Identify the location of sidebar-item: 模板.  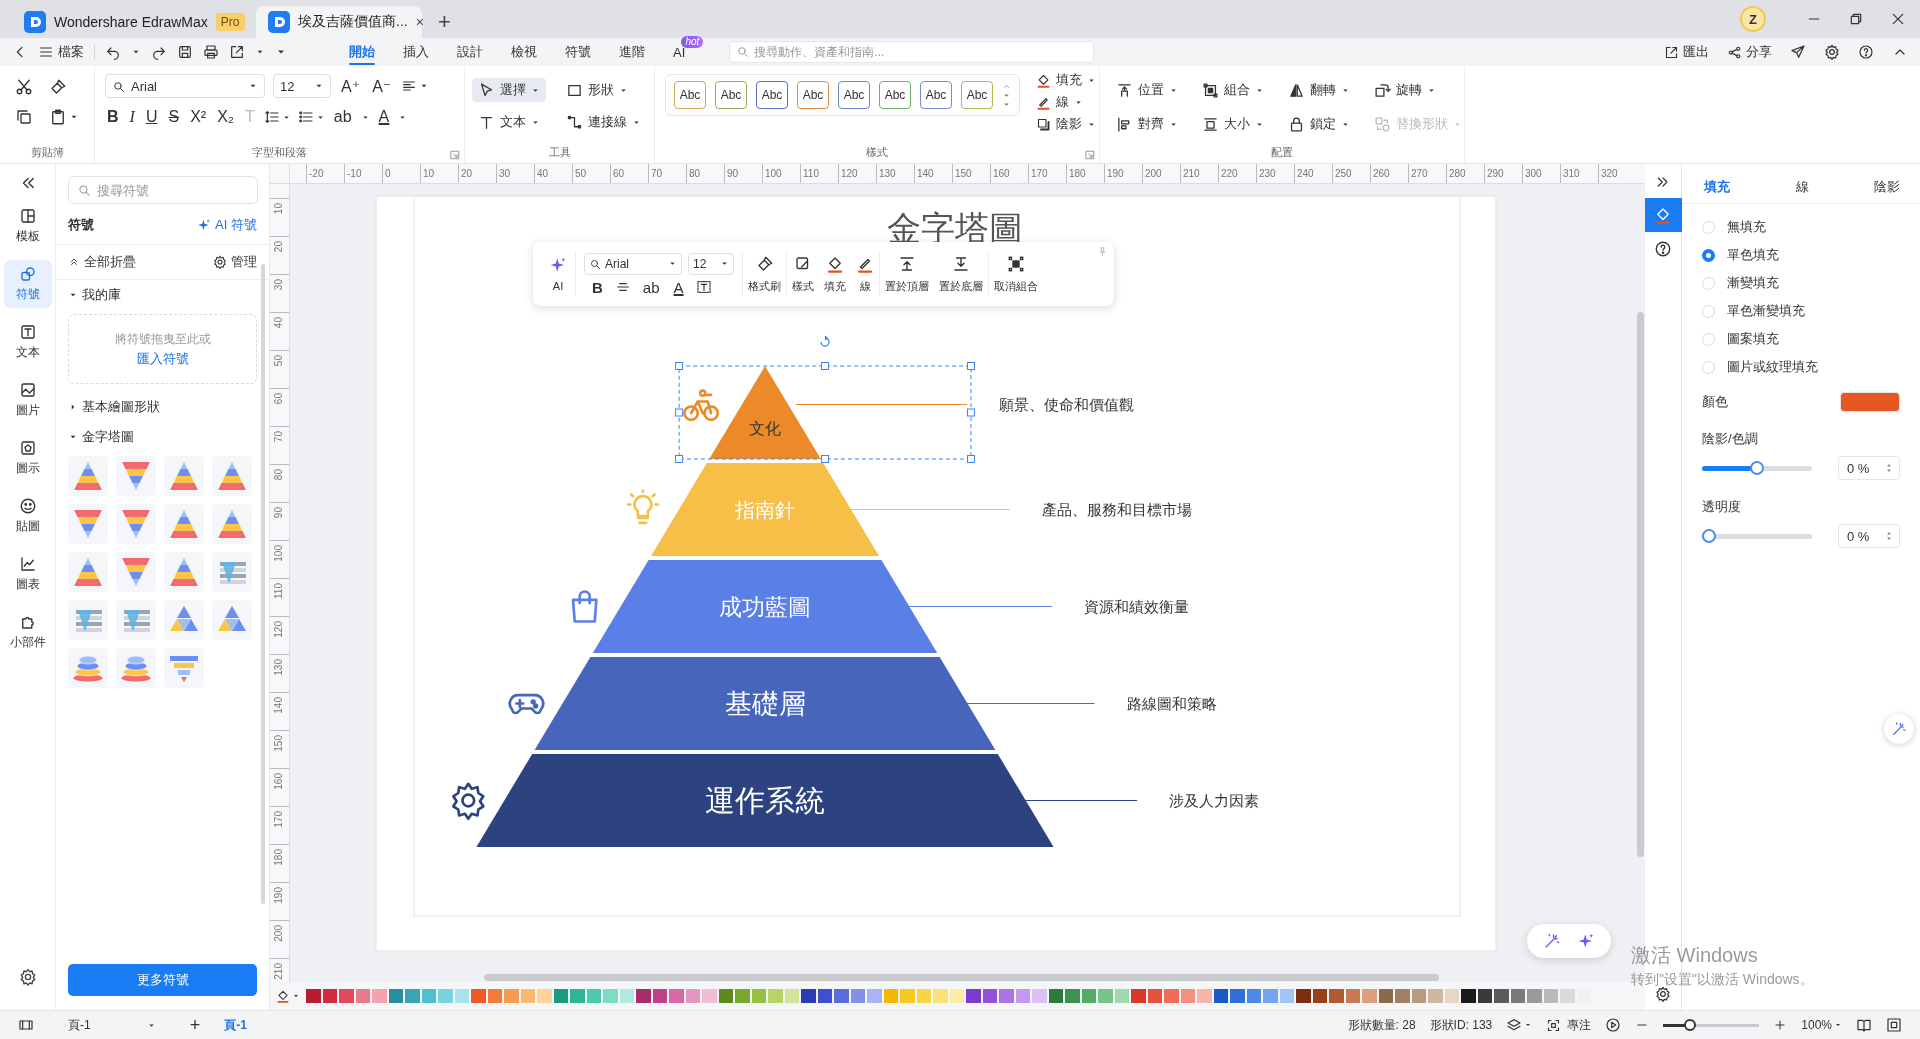
(27, 226).